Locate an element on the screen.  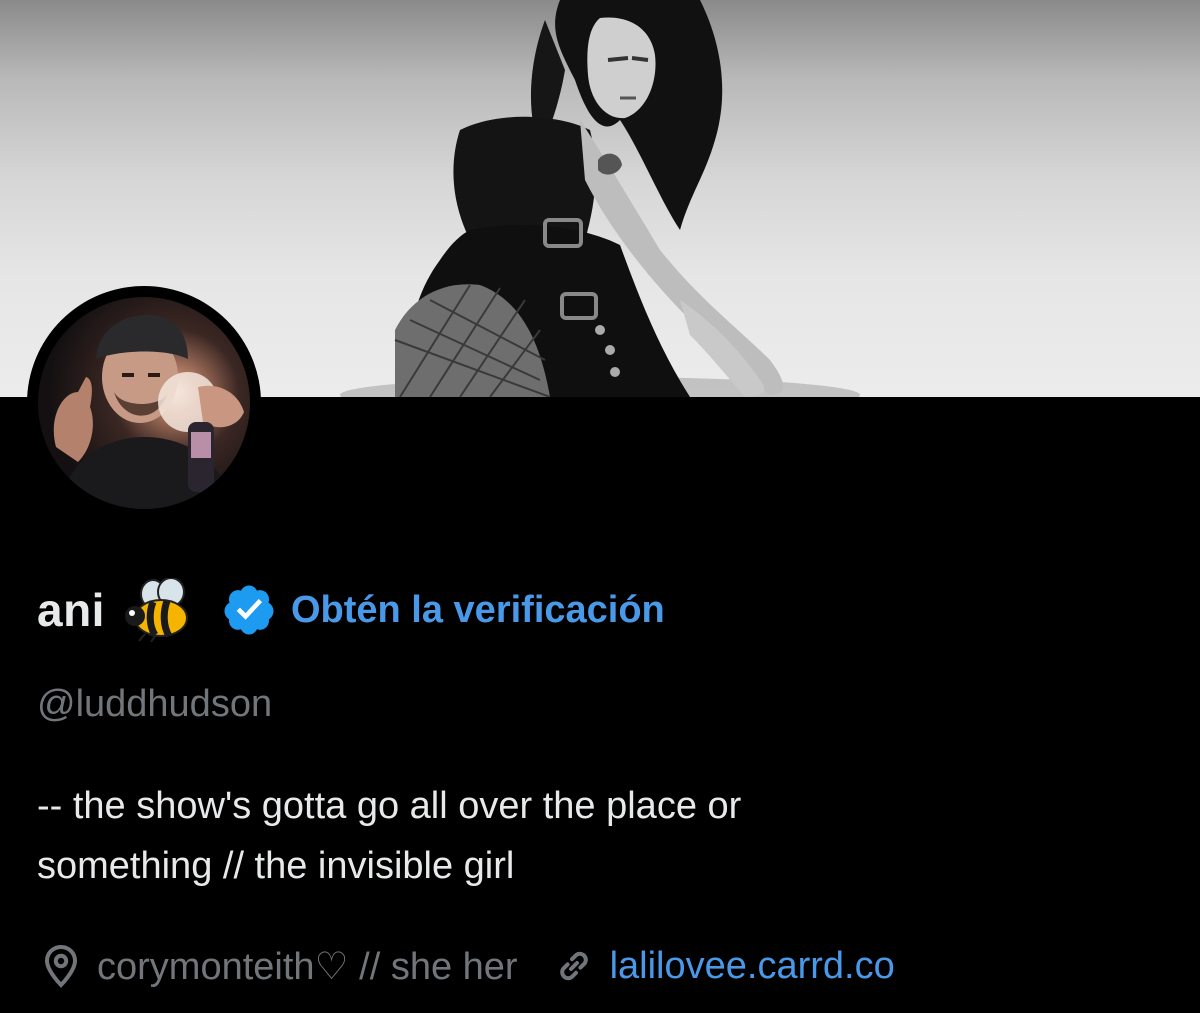
website-link: lalilovee.carrd.co is located at coordinates (752, 966).